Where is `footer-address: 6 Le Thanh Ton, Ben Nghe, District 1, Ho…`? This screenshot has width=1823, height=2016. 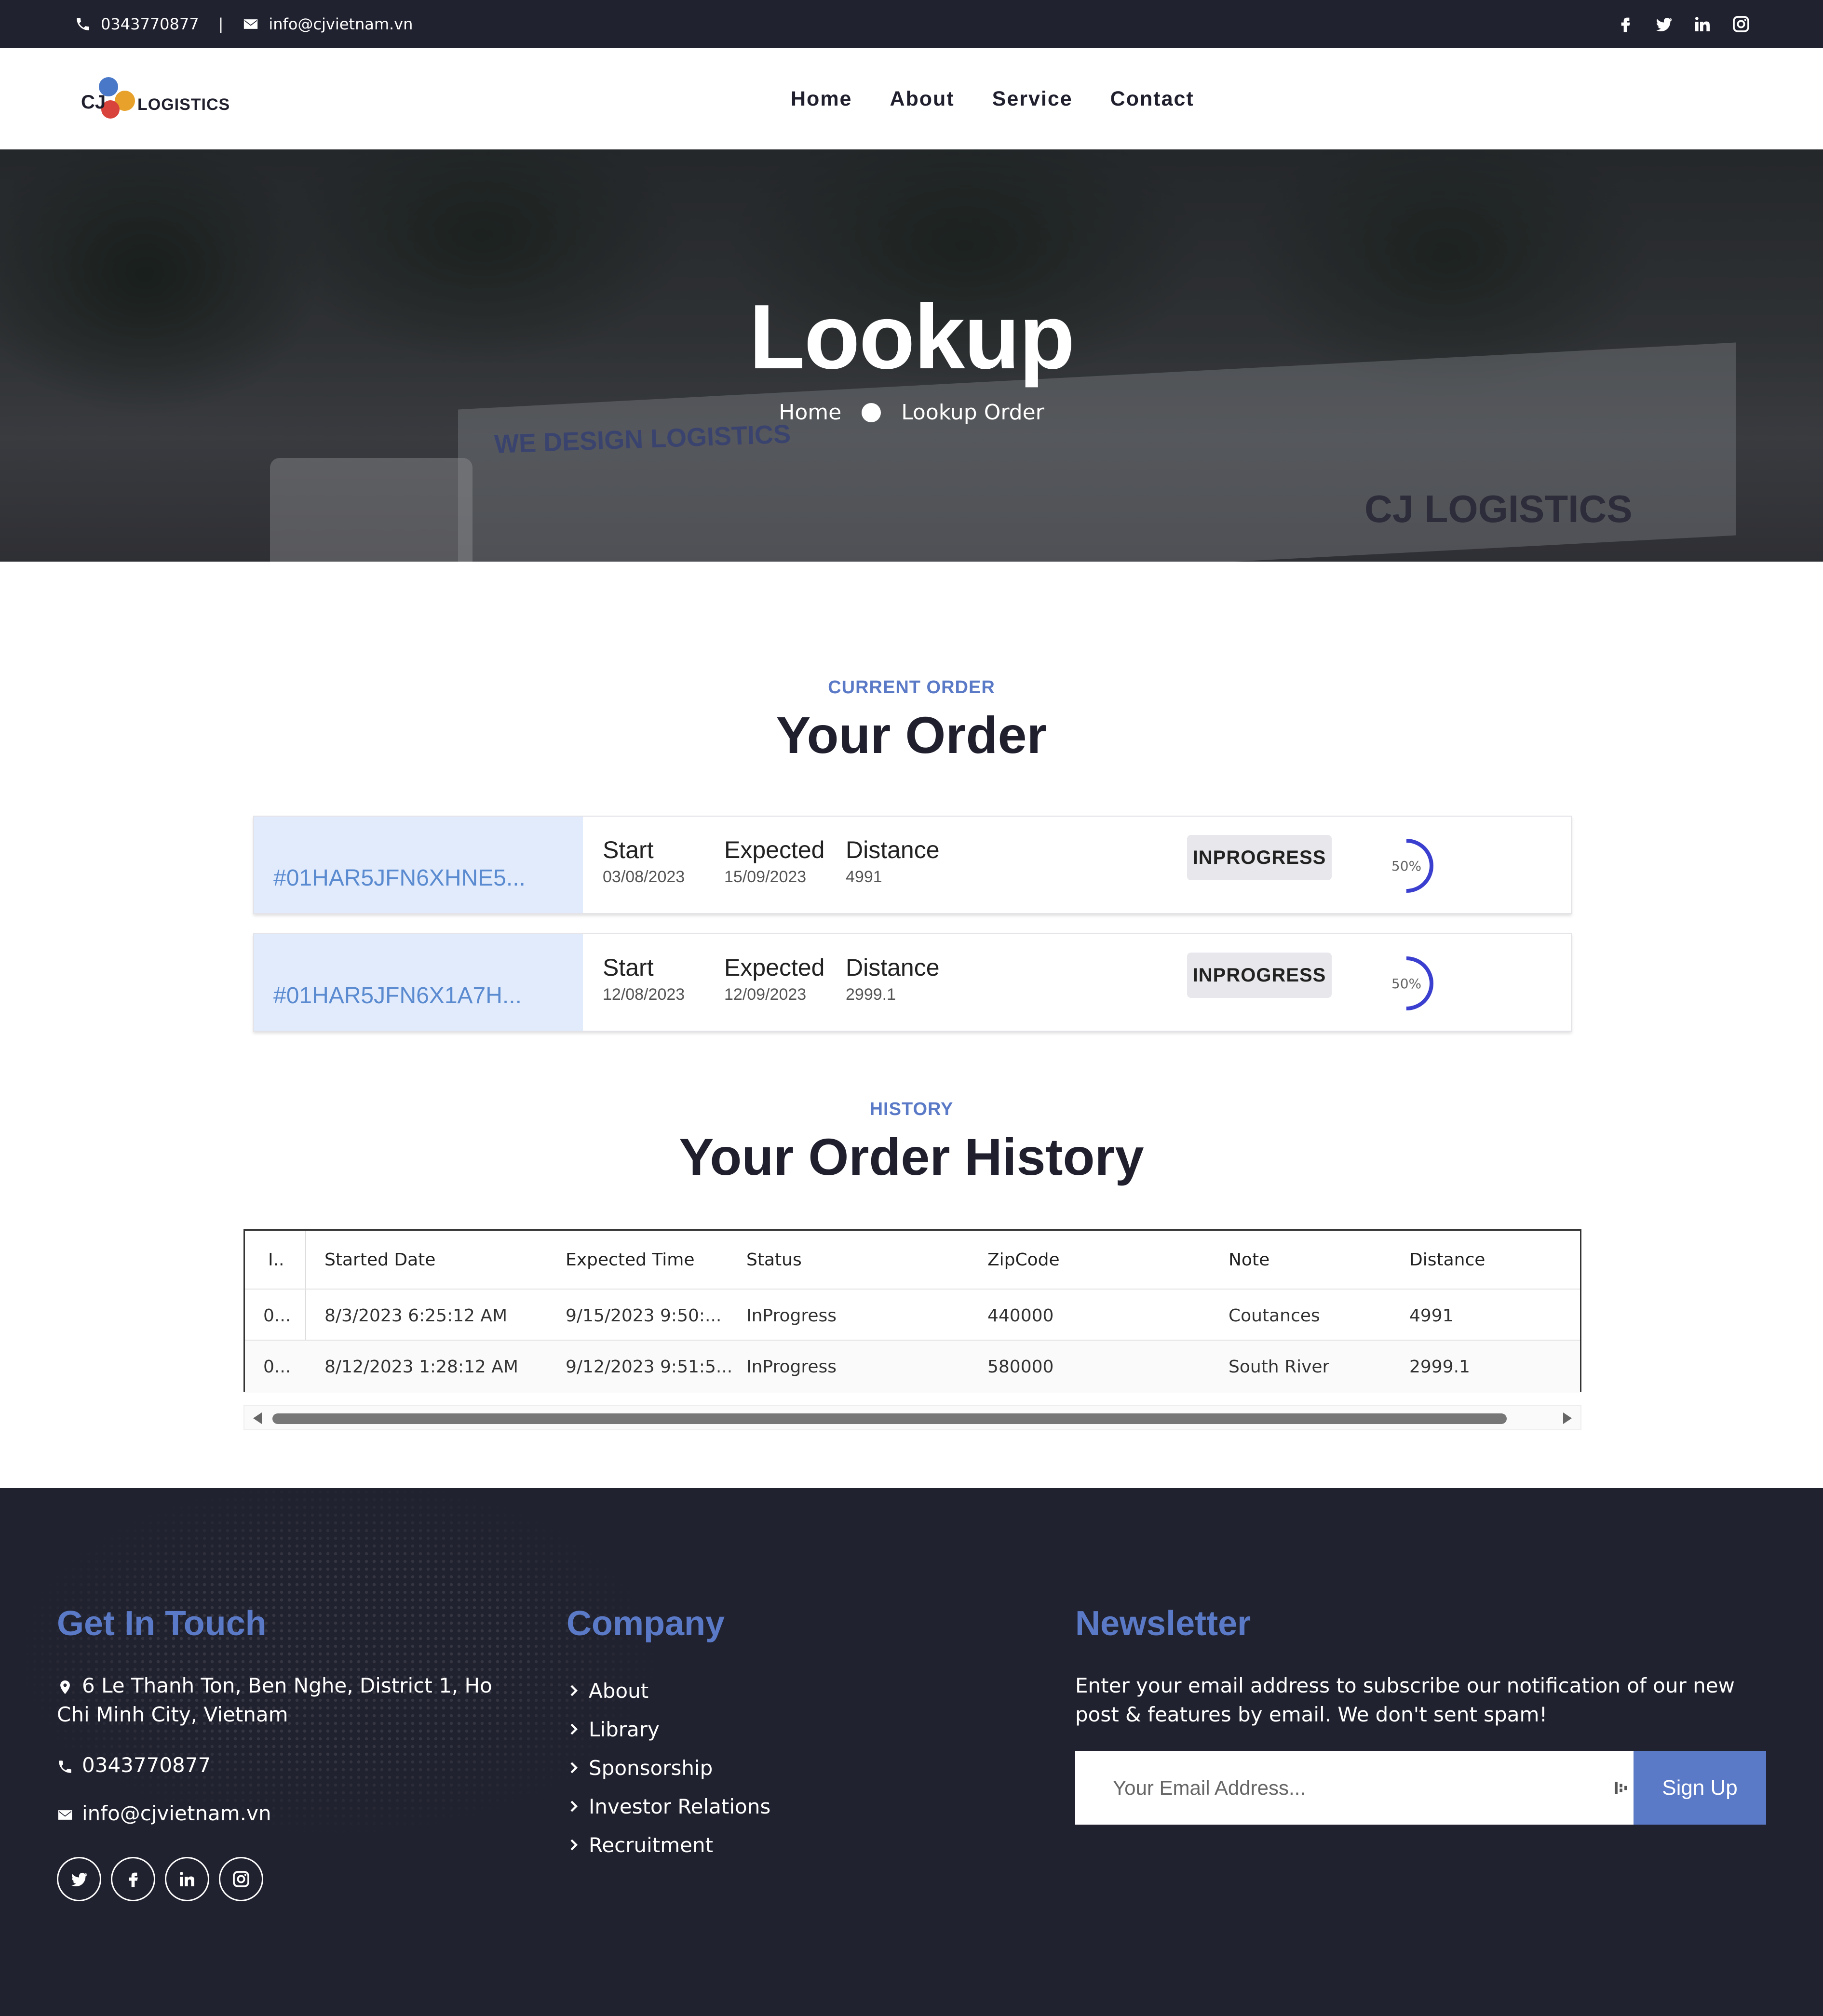 footer-address: 6 Le Thanh Ton, Ben Nghe, District 1, Ho… is located at coordinates (286, 1700).